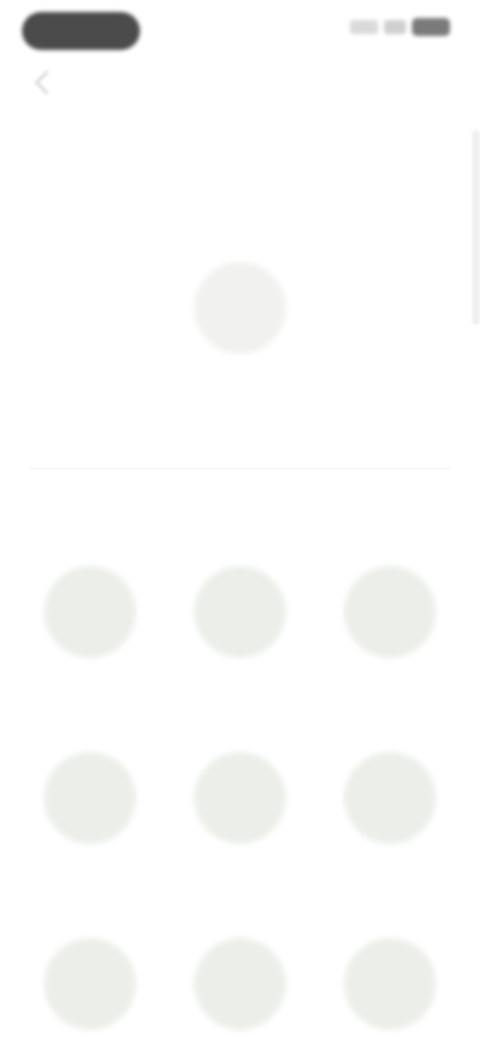  Describe the element at coordinates (395, 27) in the screenshot. I see `wifi-icon` at that location.